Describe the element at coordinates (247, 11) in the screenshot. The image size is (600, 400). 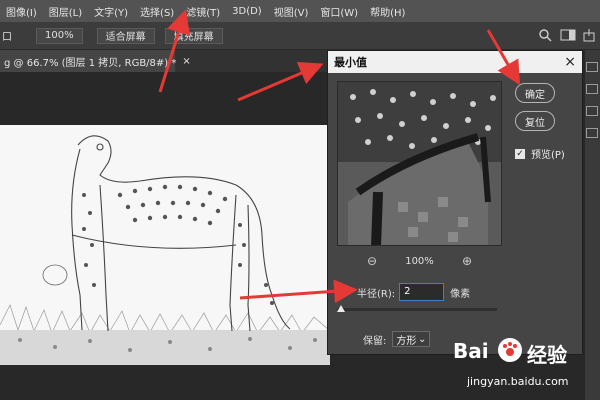
I see `menu-3d: 3D(D)` at that location.